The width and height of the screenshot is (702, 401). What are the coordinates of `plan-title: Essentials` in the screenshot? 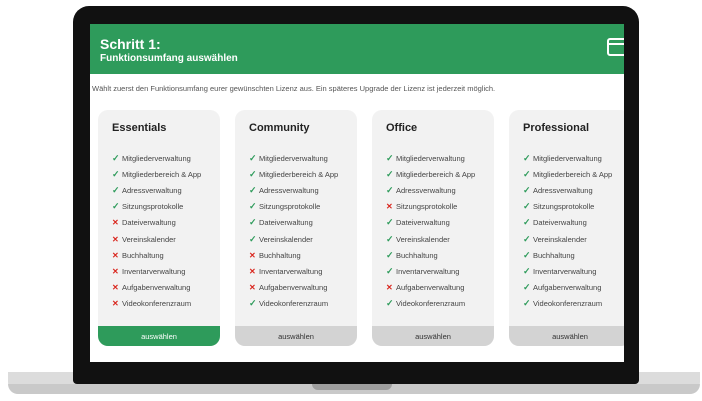 It's located at (139, 128).